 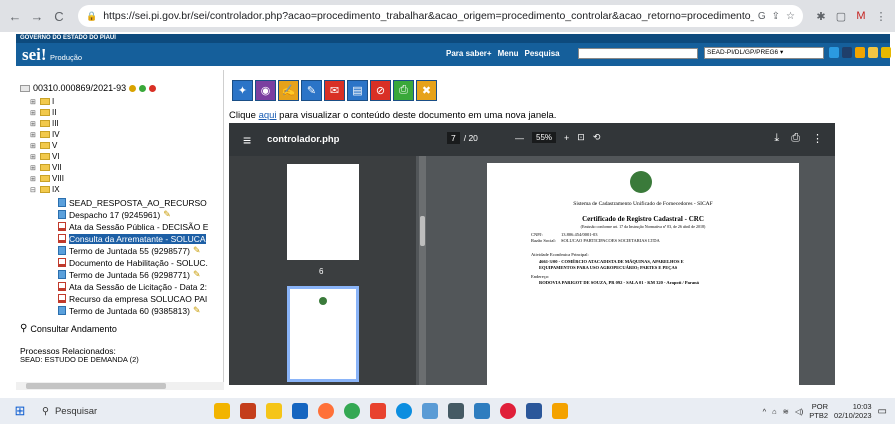 I want to click on menu-link: Menu, so click(x=508, y=53).